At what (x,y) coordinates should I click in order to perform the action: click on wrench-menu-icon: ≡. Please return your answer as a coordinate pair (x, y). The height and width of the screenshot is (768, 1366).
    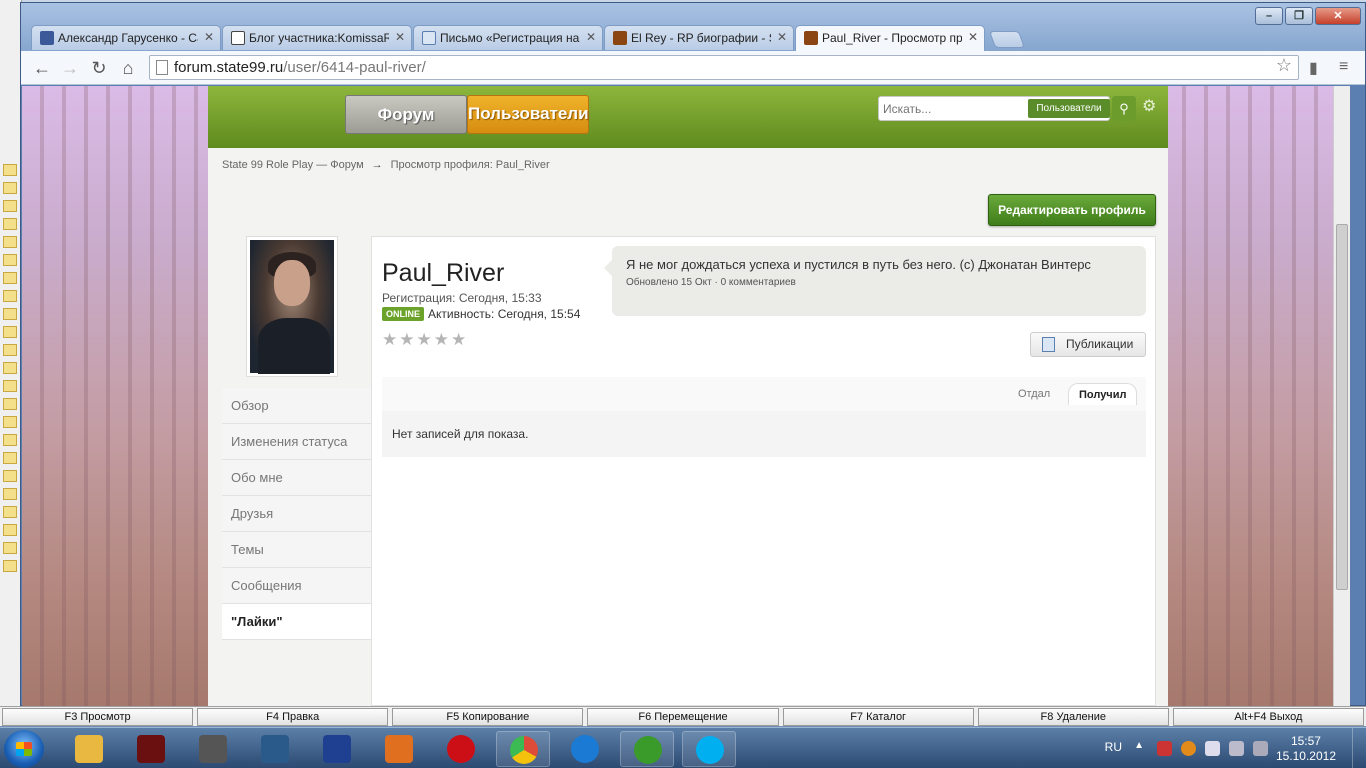
    Looking at the image, I should click on (1343, 67).